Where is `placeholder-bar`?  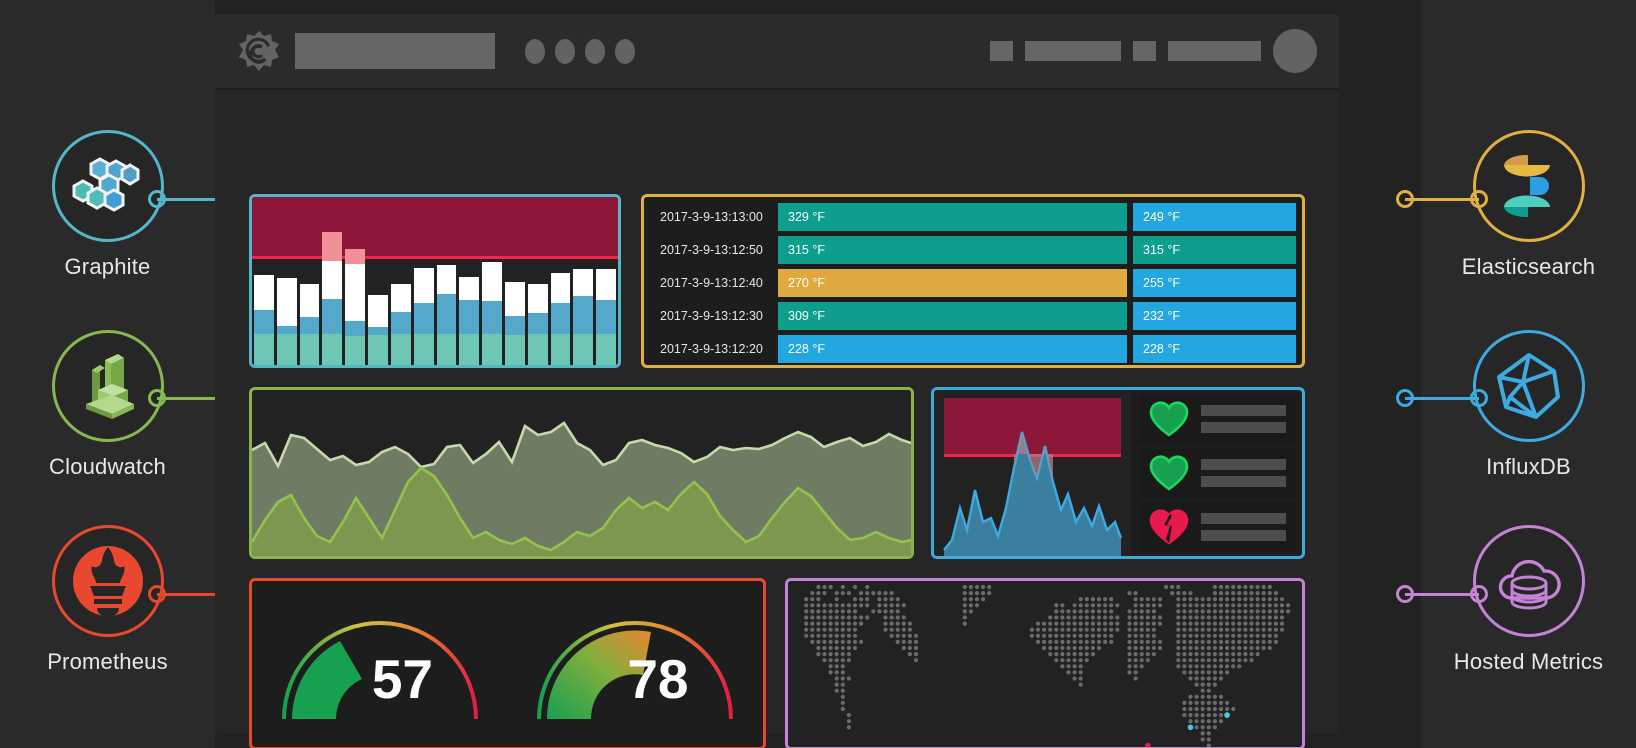
placeholder-bar is located at coordinates (1243, 481).